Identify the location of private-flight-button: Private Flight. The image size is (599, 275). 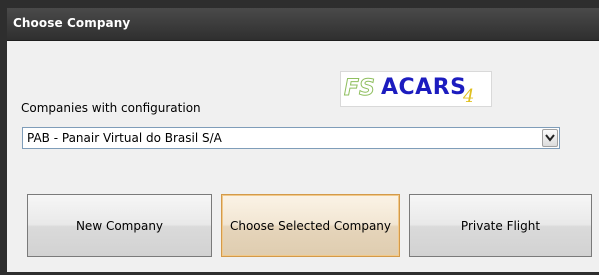
(500, 225).